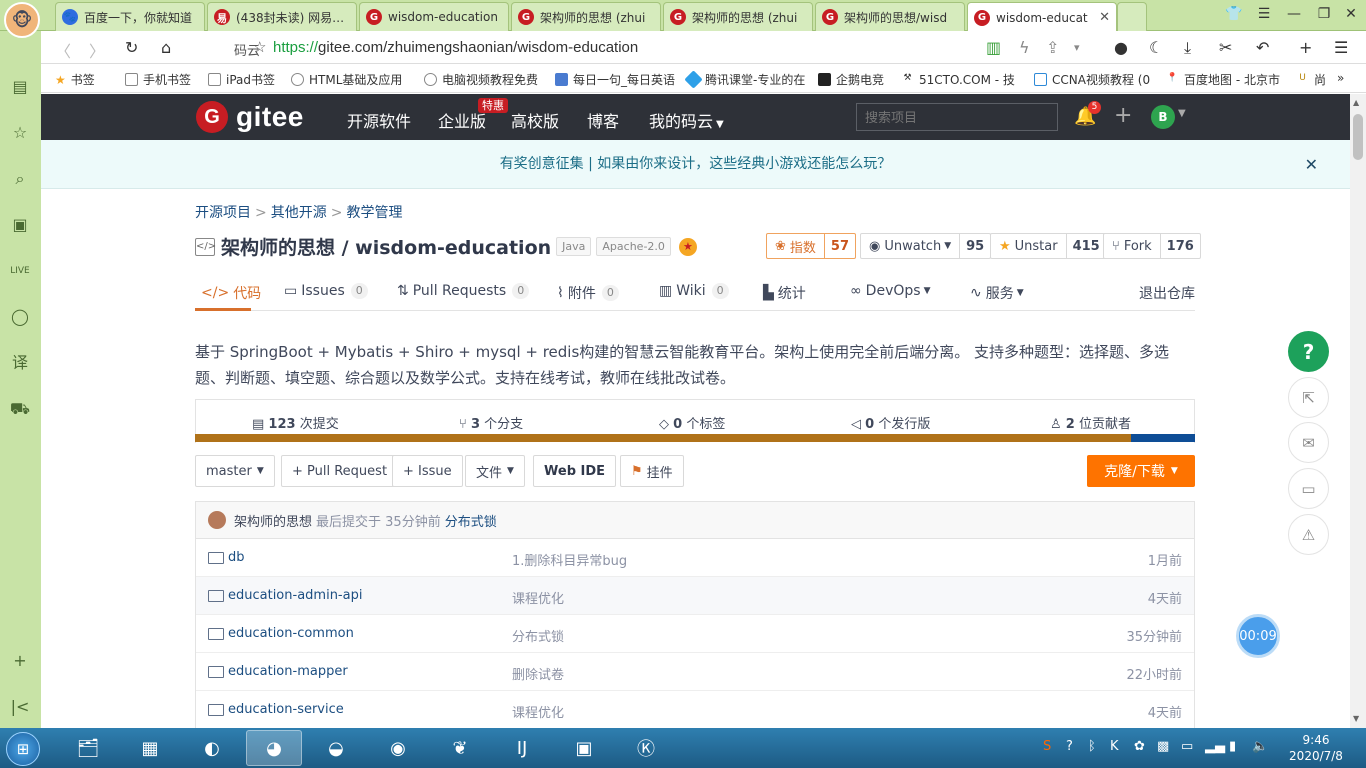 This screenshot has width=1366, height=768. Describe the element at coordinates (1141, 471) in the screenshot. I see `clone-download-button: 克隆/下载 ▼` at that location.